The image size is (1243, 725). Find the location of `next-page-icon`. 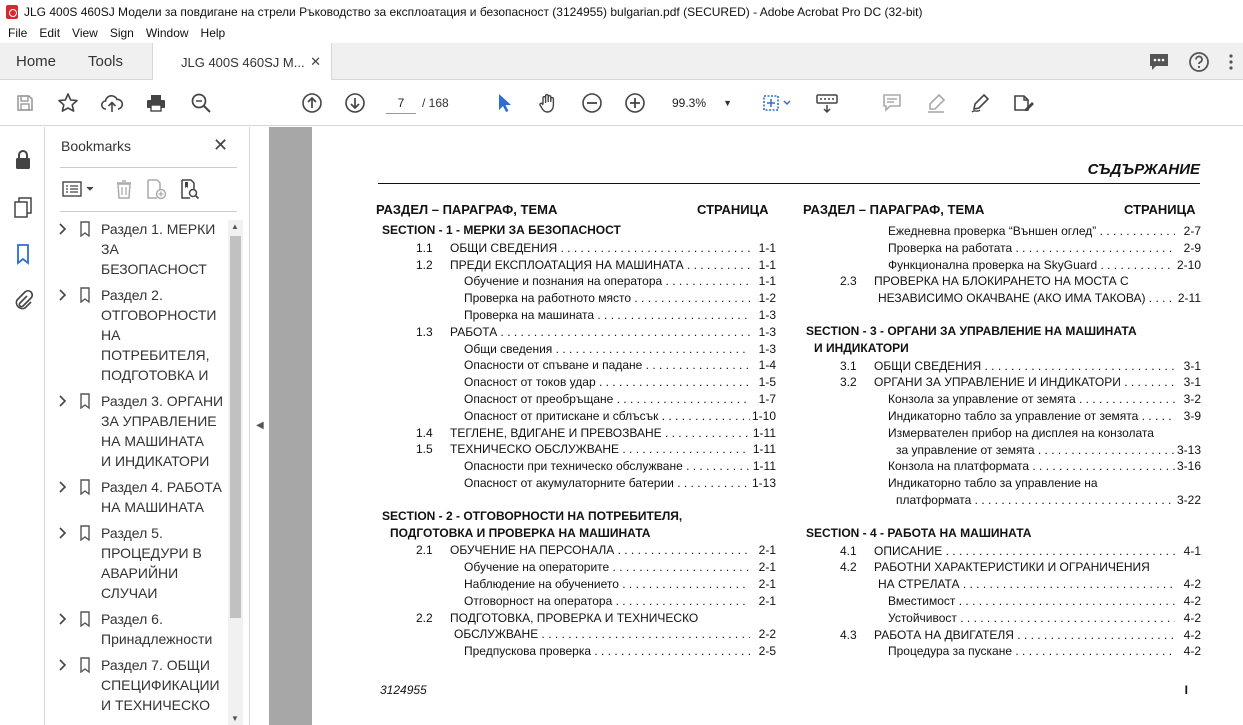

next-page-icon is located at coordinates (355, 103).